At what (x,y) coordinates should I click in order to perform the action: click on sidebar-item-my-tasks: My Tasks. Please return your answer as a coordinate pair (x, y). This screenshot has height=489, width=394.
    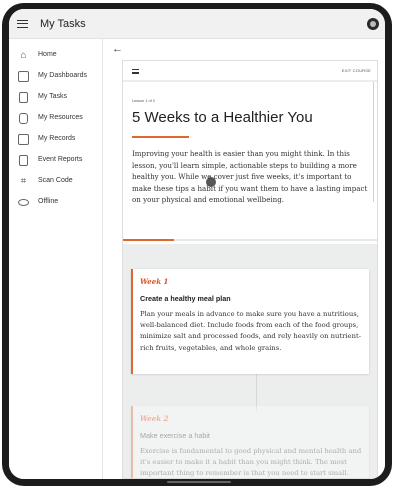
    Looking at the image, I should click on (56, 98).